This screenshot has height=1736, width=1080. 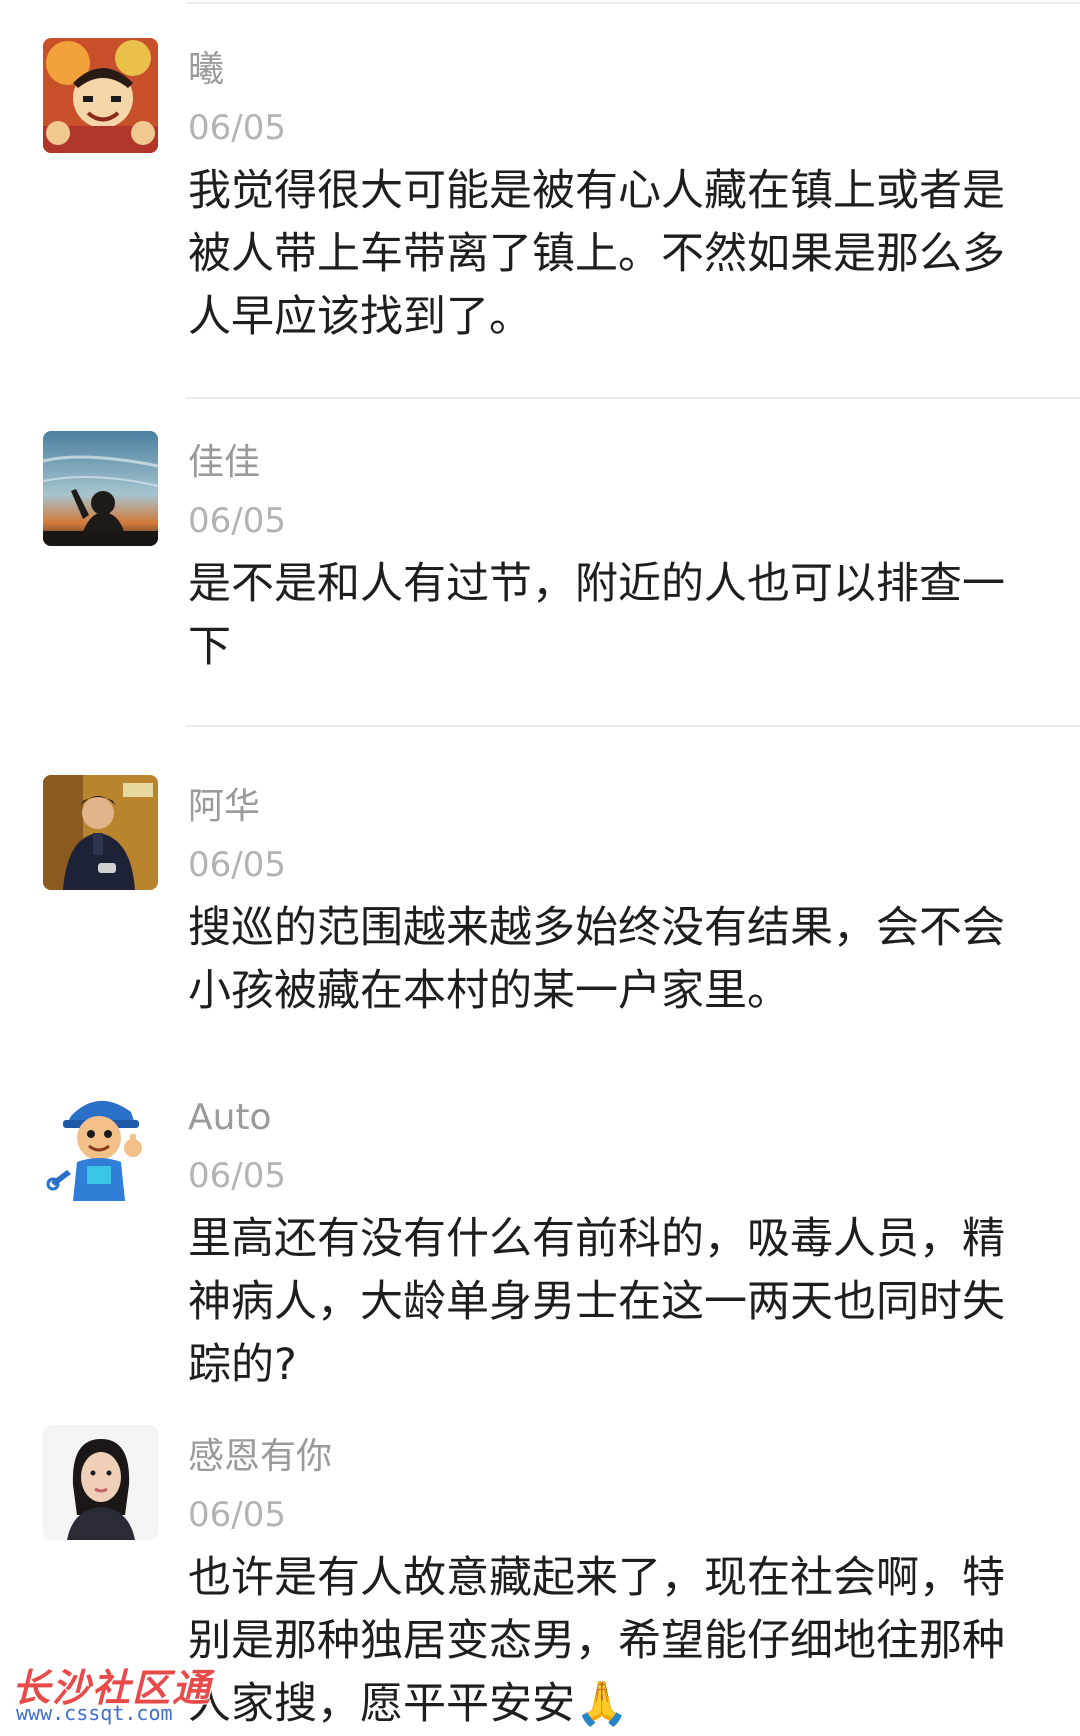 What do you see at coordinates (224, 806) in the screenshot?
I see `comment-nickname: 阿华` at bounding box center [224, 806].